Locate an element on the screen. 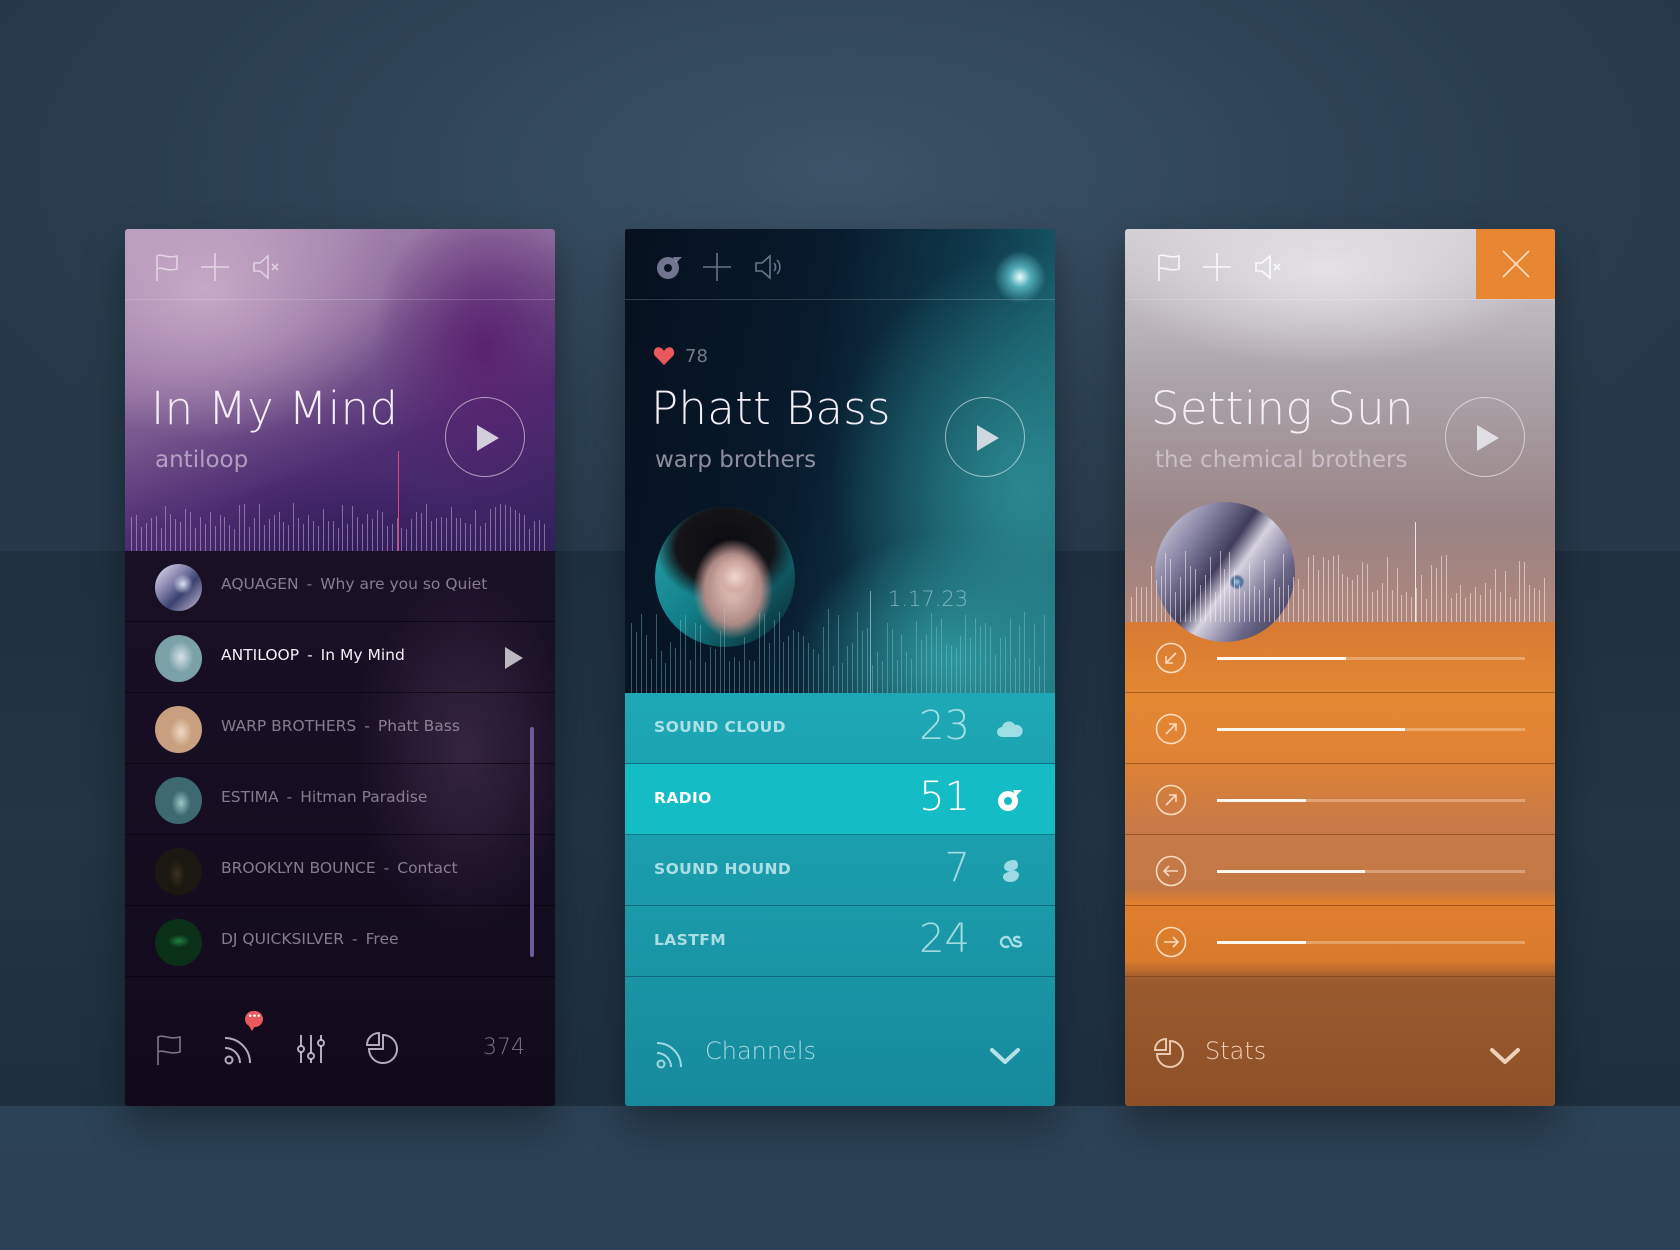 The height and width of the screenshot is (1250, 1680). card-header is located at coordinates (1340, 264).